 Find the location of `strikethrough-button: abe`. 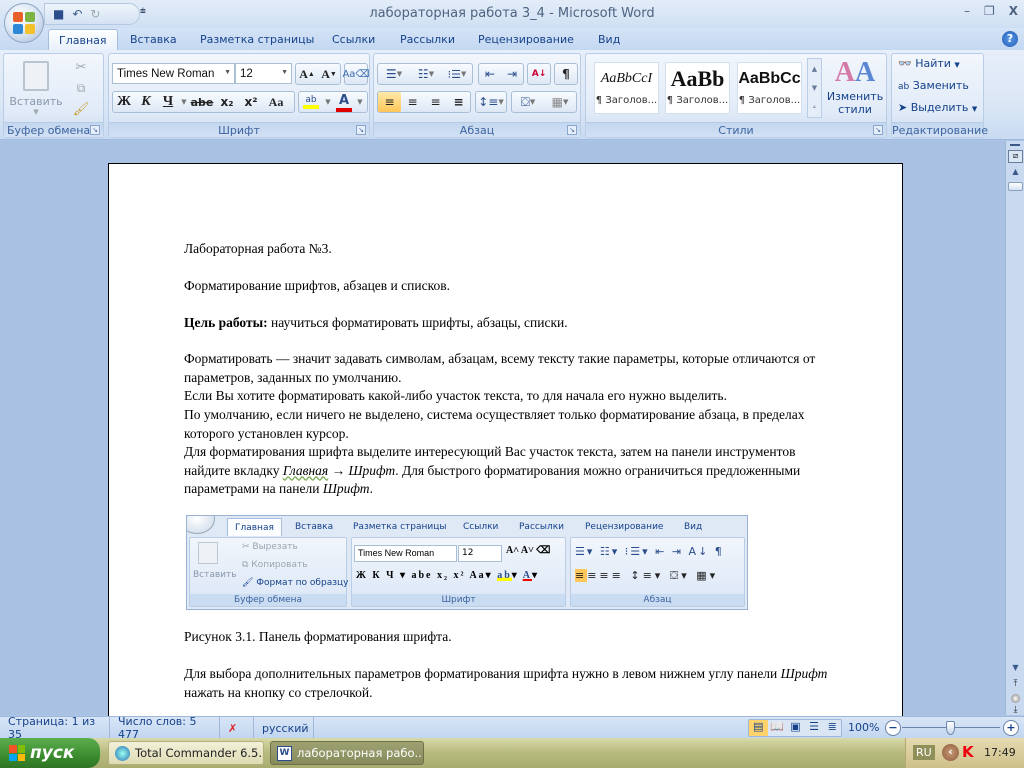

strikethrough-button: abe is located at coordinates (202, 102).